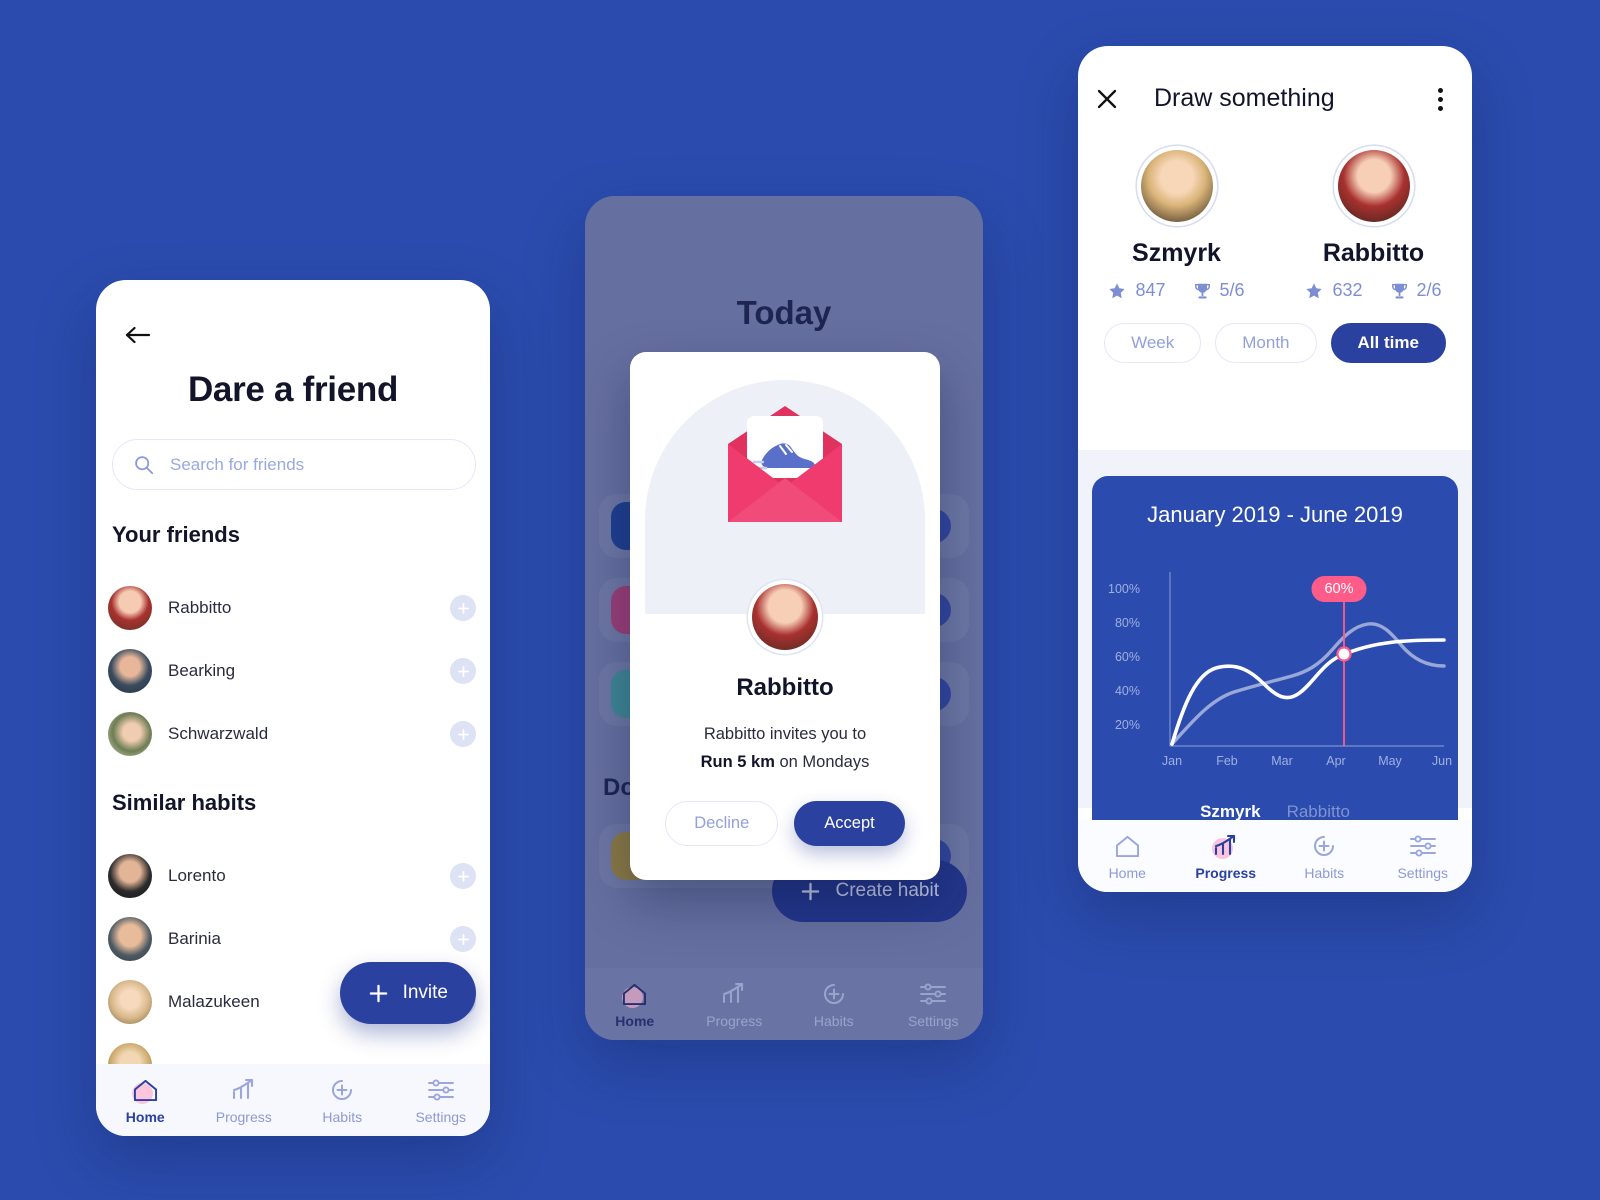  Describe the element at coordinates (1176, 290) in the screenshot. I see `player-stats: 847 5/6` at that location.